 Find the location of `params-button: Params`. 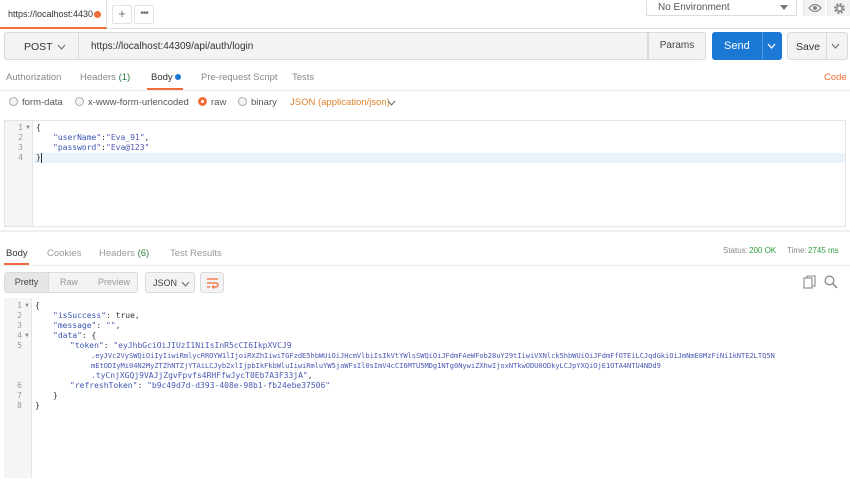

params-button: Params is located at coordinates (677, 46).